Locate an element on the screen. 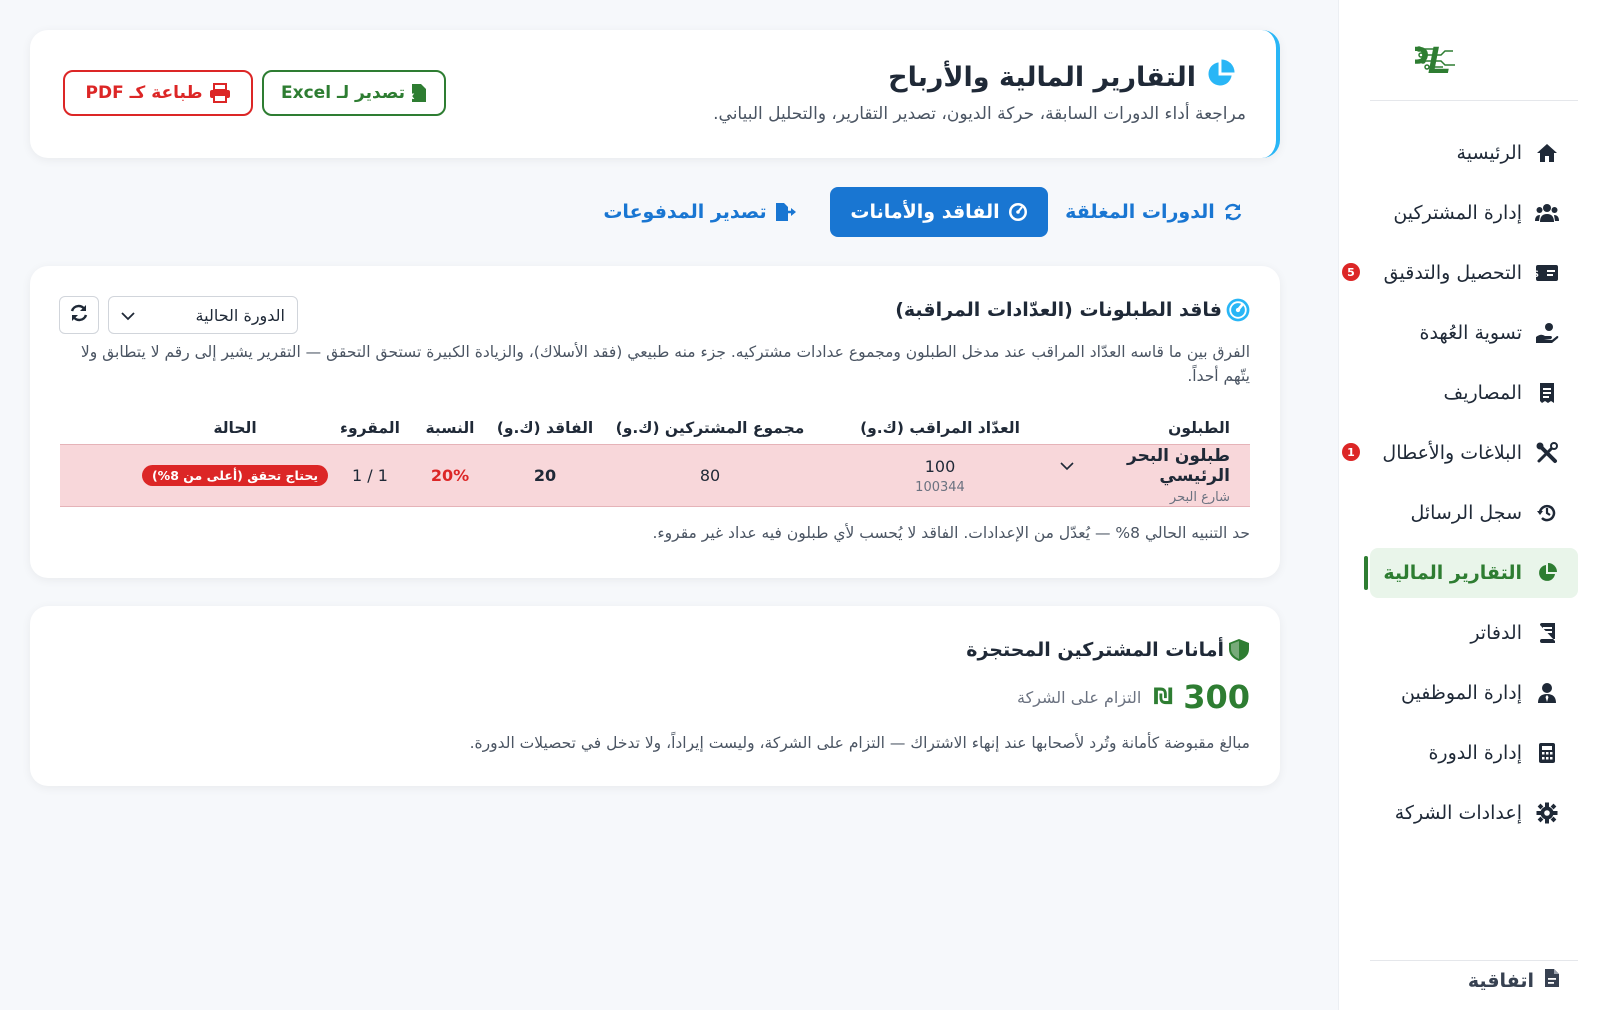  panel-cell: طبلون البحر الرئيسي شارع البحر is located at coordinates (1155, 475).